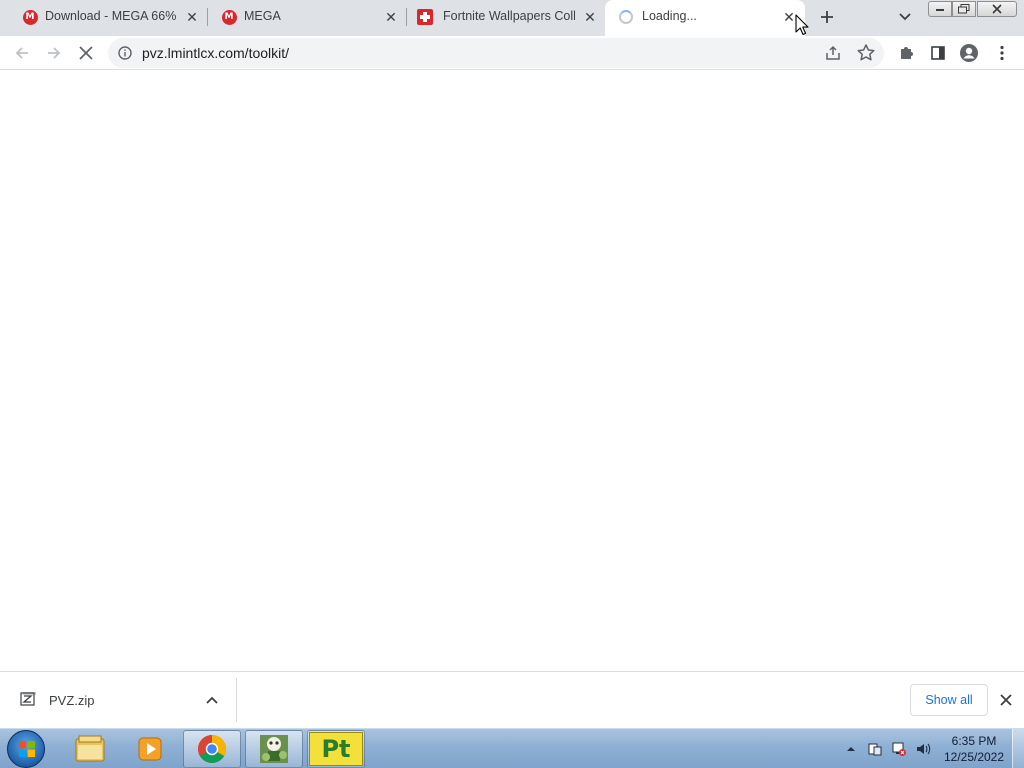 This screenshot has width=1024, height=768. I want to click on profile-button, so click(969, 53).